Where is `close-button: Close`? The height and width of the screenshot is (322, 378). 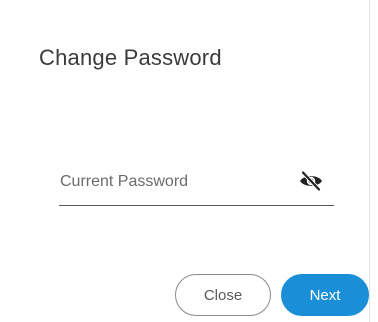 close-button: Close is located at coordinates (223, 295).